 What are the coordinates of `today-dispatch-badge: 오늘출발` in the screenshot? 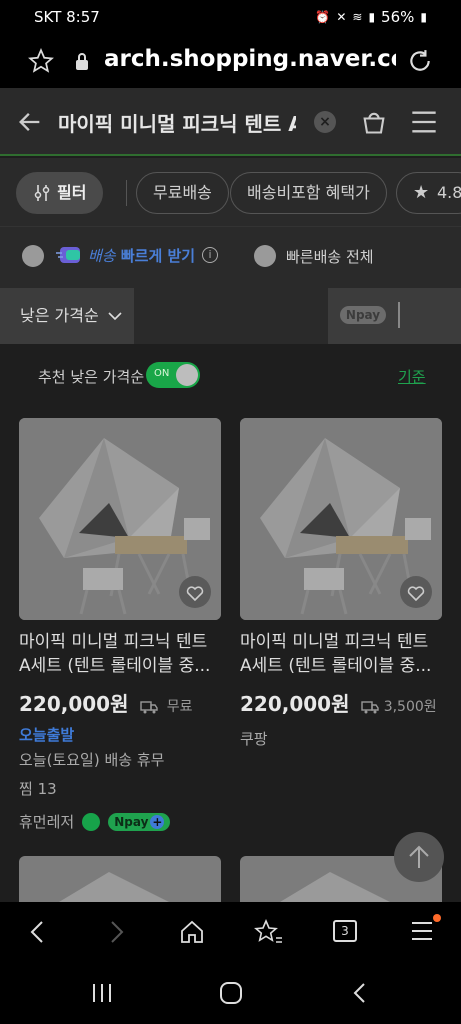 It's located at (47, 735).